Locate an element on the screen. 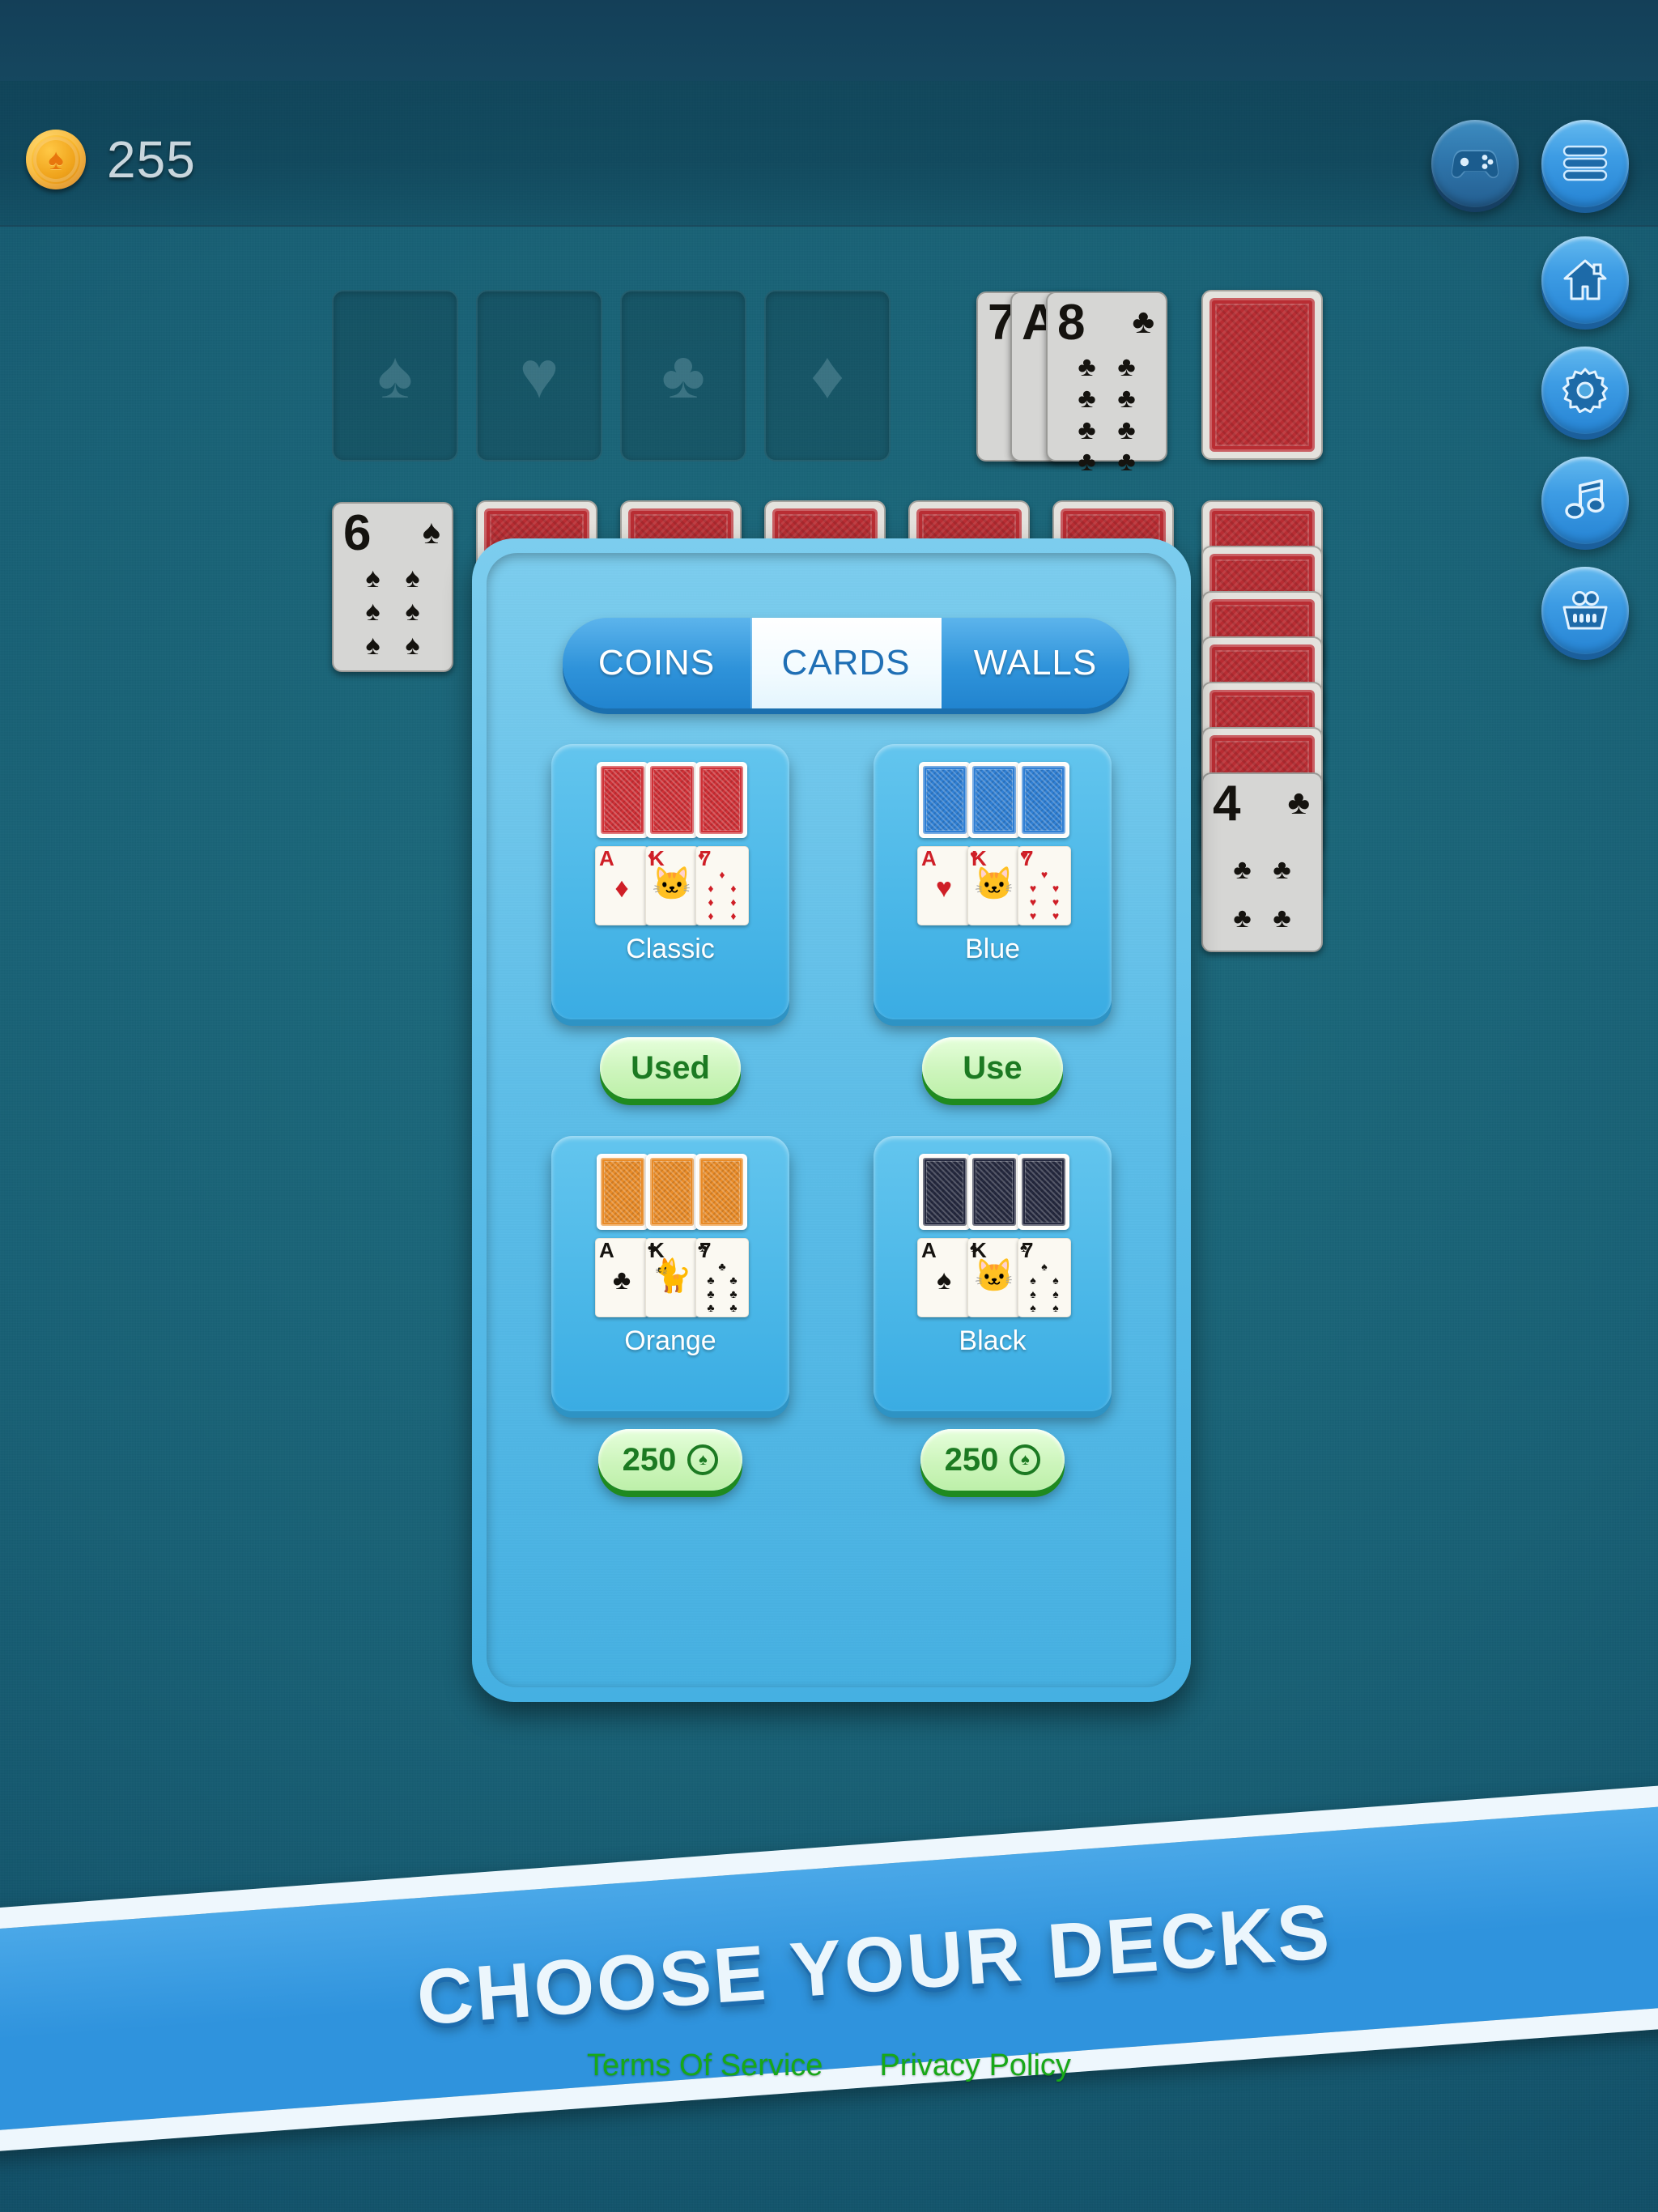 The image size is (1658, 2212). home-icon is located at coordinates (1585, 280).